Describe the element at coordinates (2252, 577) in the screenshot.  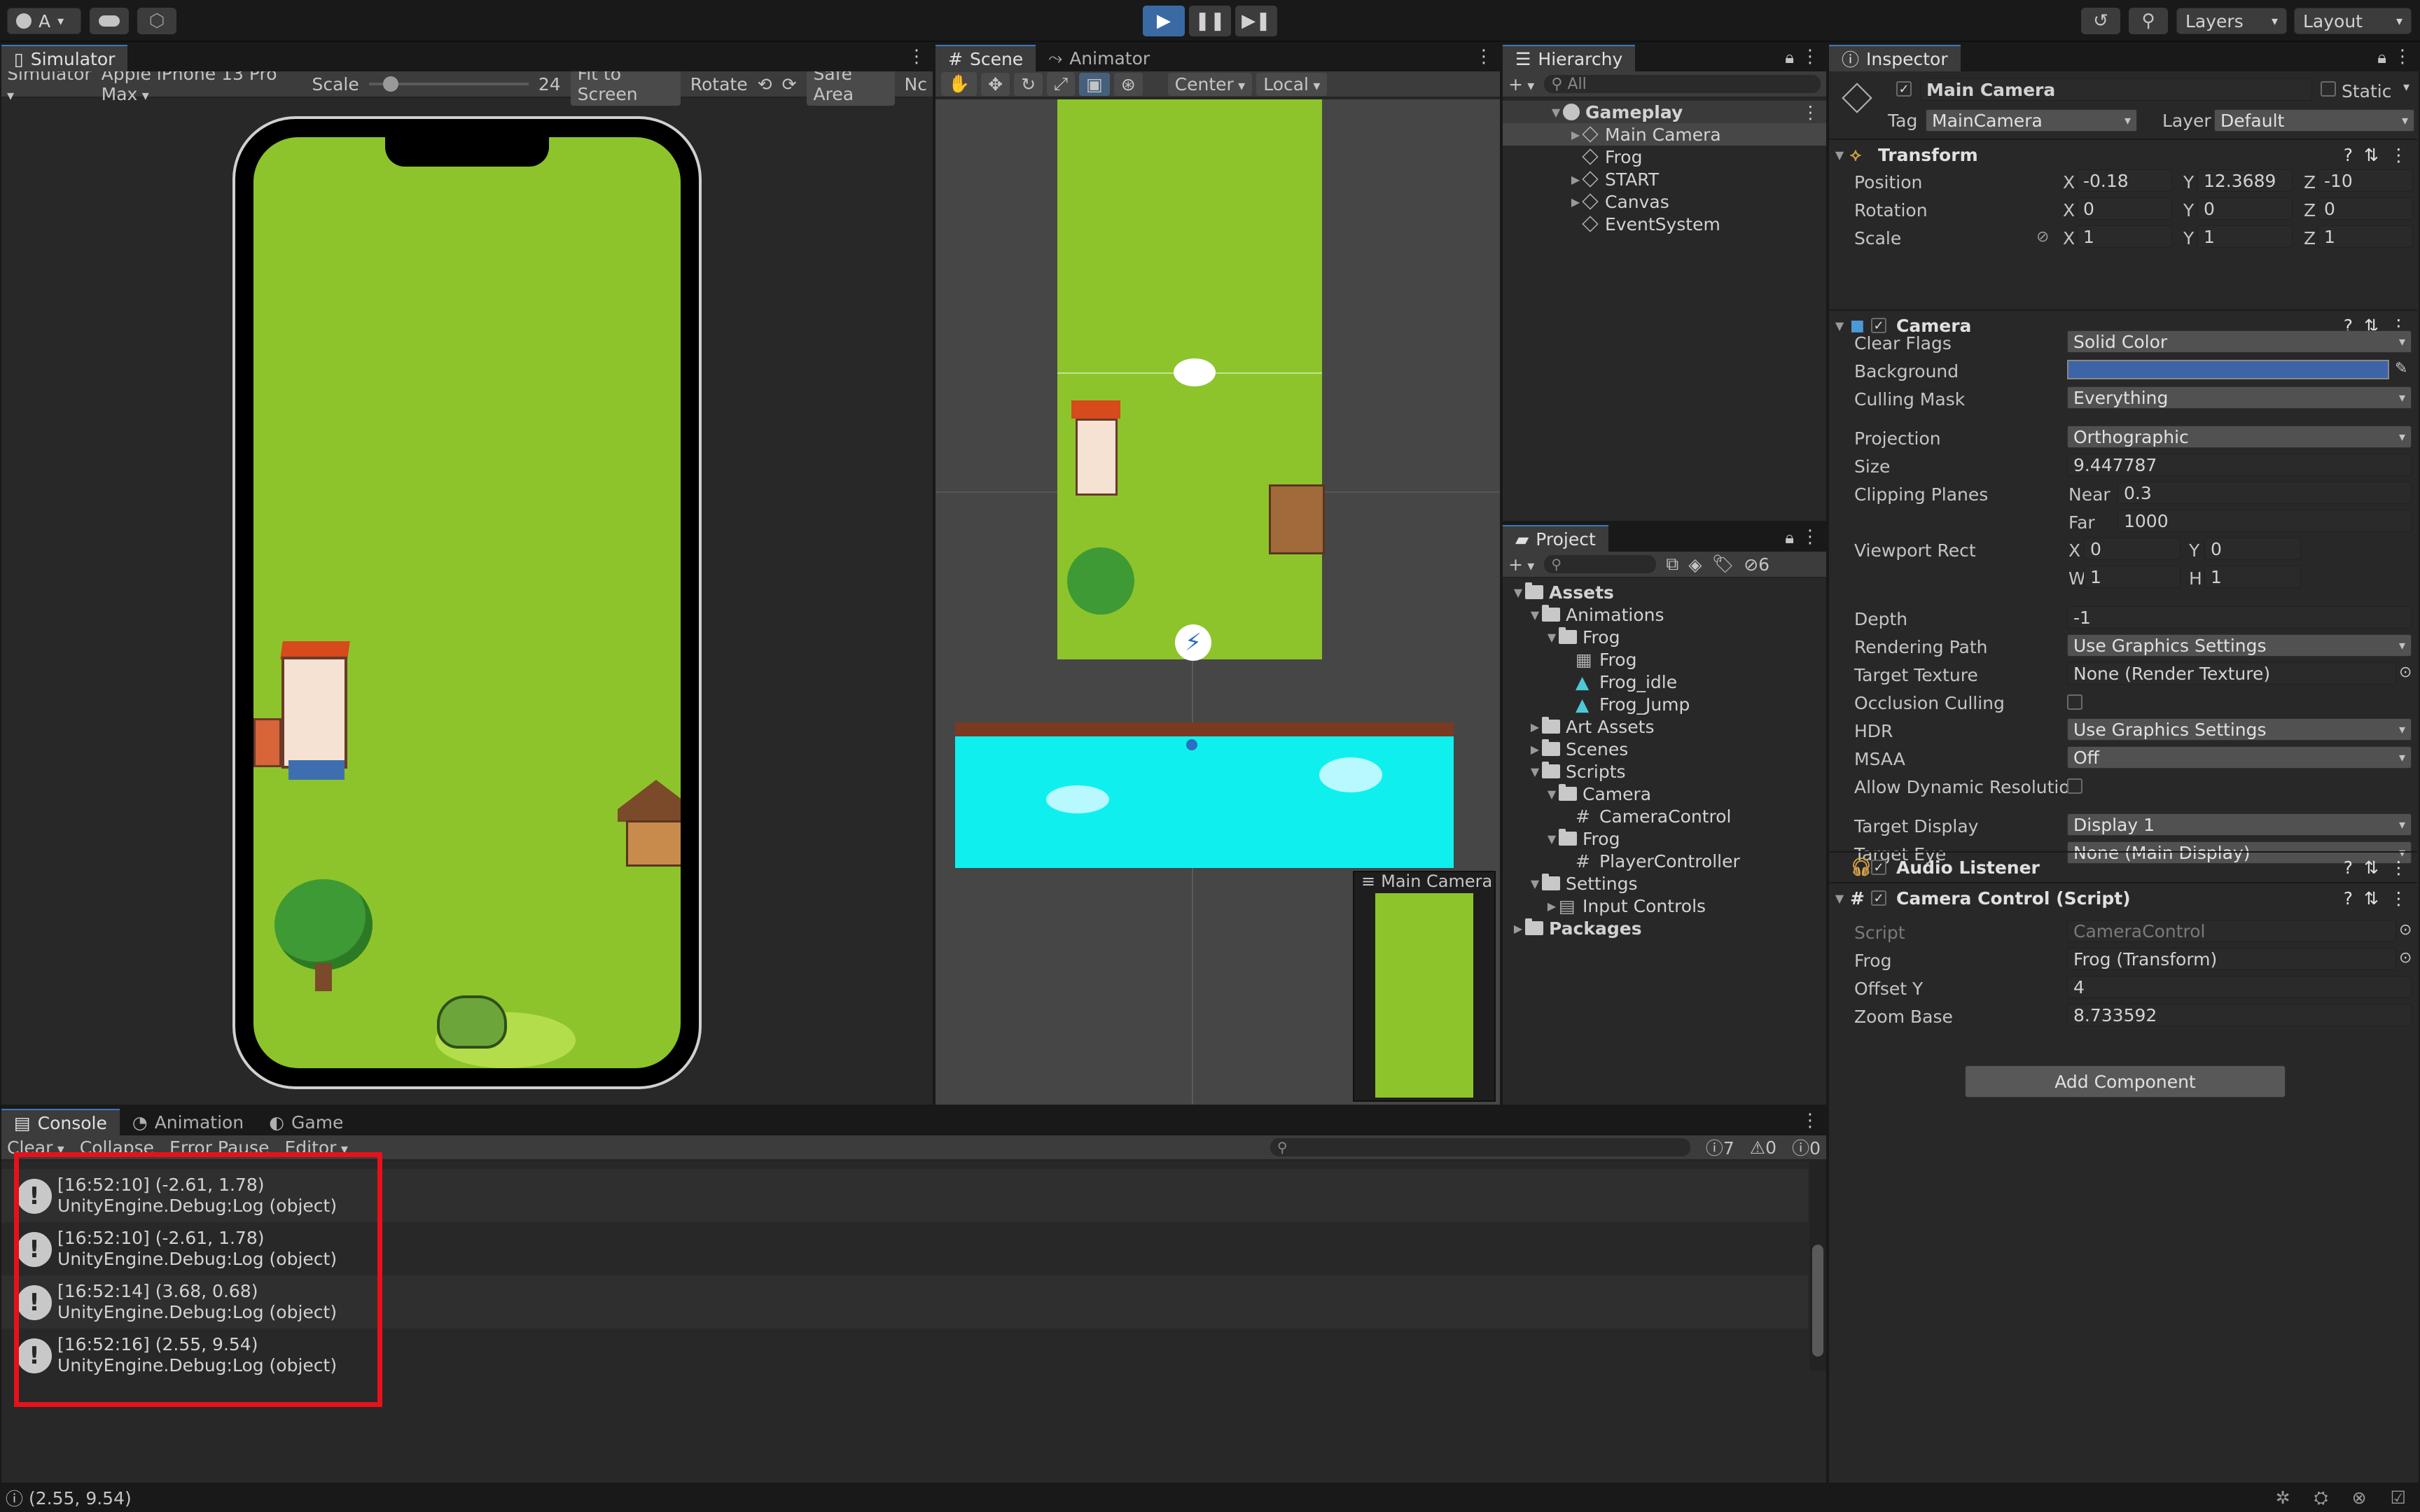
I see `viewport-h-field: 1` at that location.